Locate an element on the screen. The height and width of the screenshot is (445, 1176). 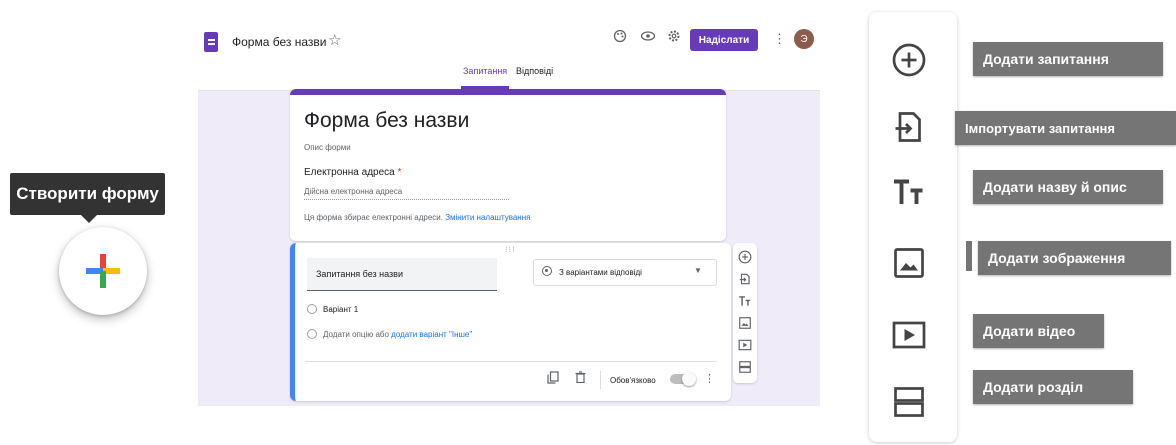
avatar-initial: Э is located at coordinates (804, 39).